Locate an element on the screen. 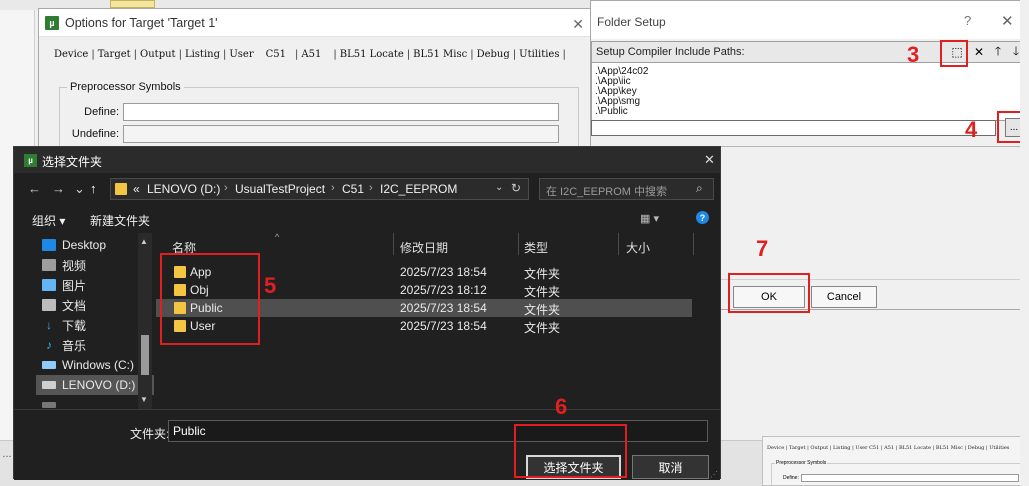  tab-bl51-misc: BL51 Misc is located at coordinates (440, 54).